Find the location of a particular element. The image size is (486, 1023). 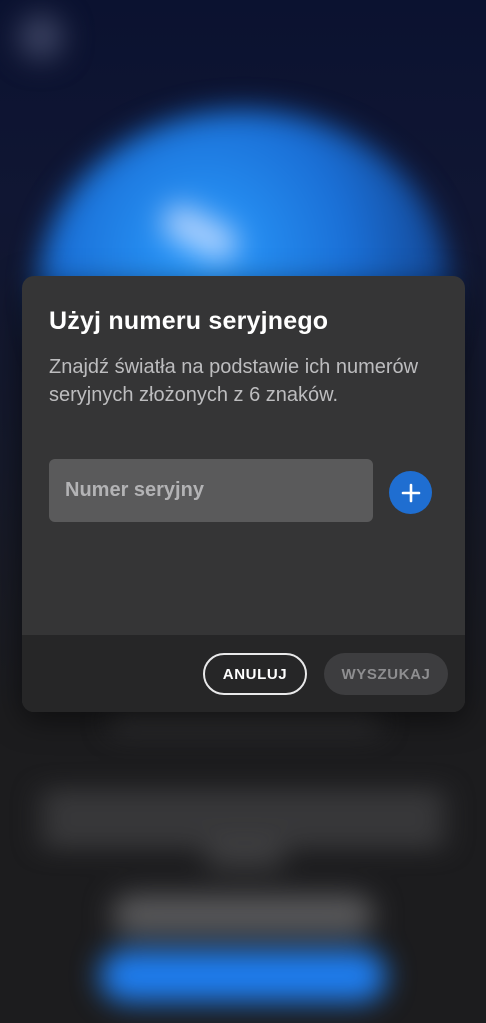

serial-number-input is located at coordinates (211, 490).